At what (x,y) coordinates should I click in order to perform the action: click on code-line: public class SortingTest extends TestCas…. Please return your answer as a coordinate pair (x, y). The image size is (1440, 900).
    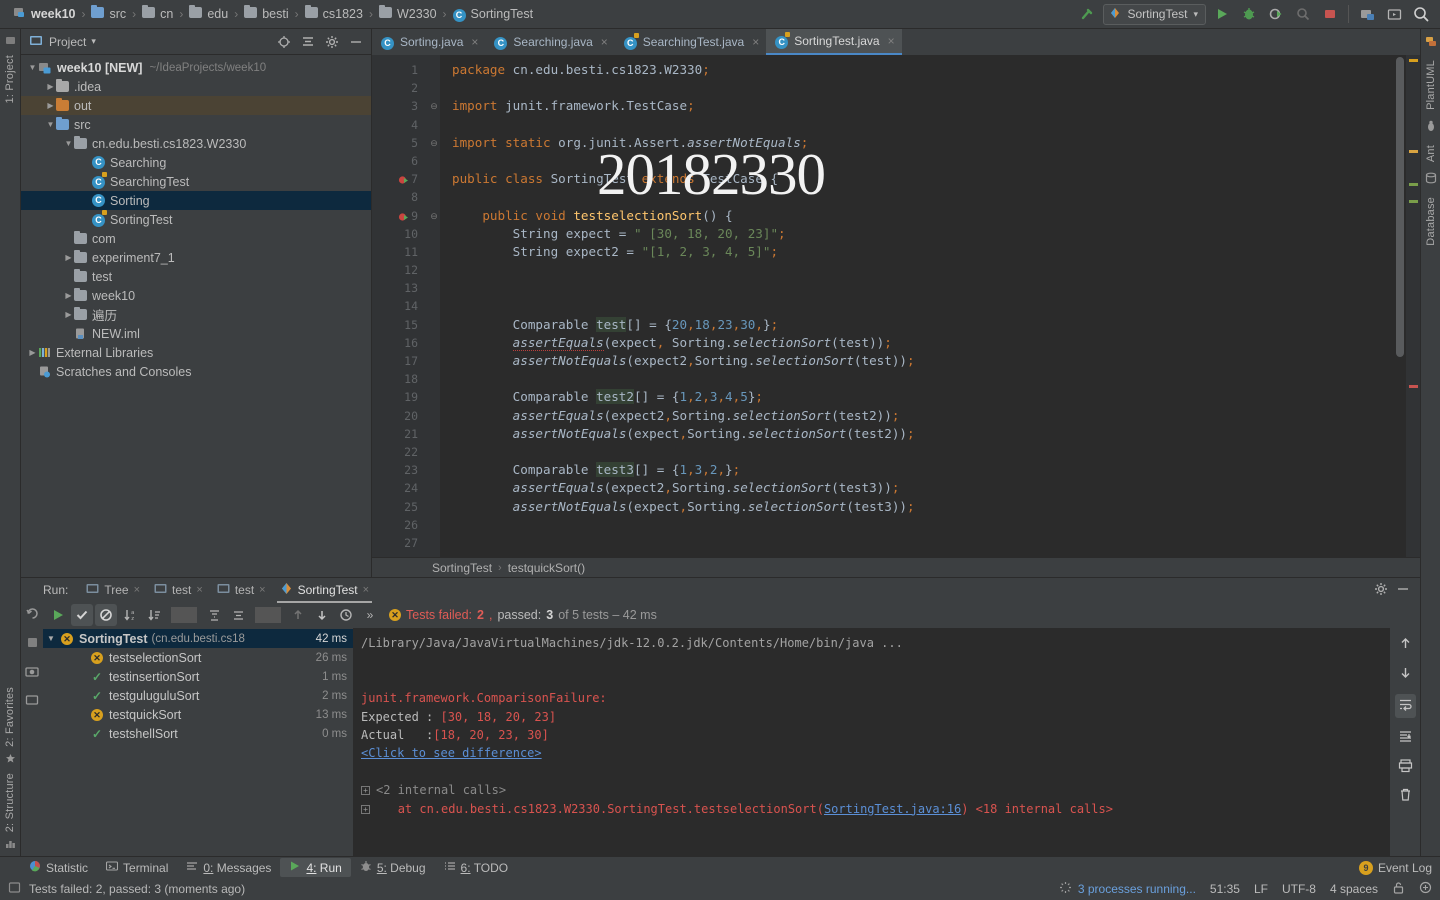
    Looking at the image, I should click on (923, 179).